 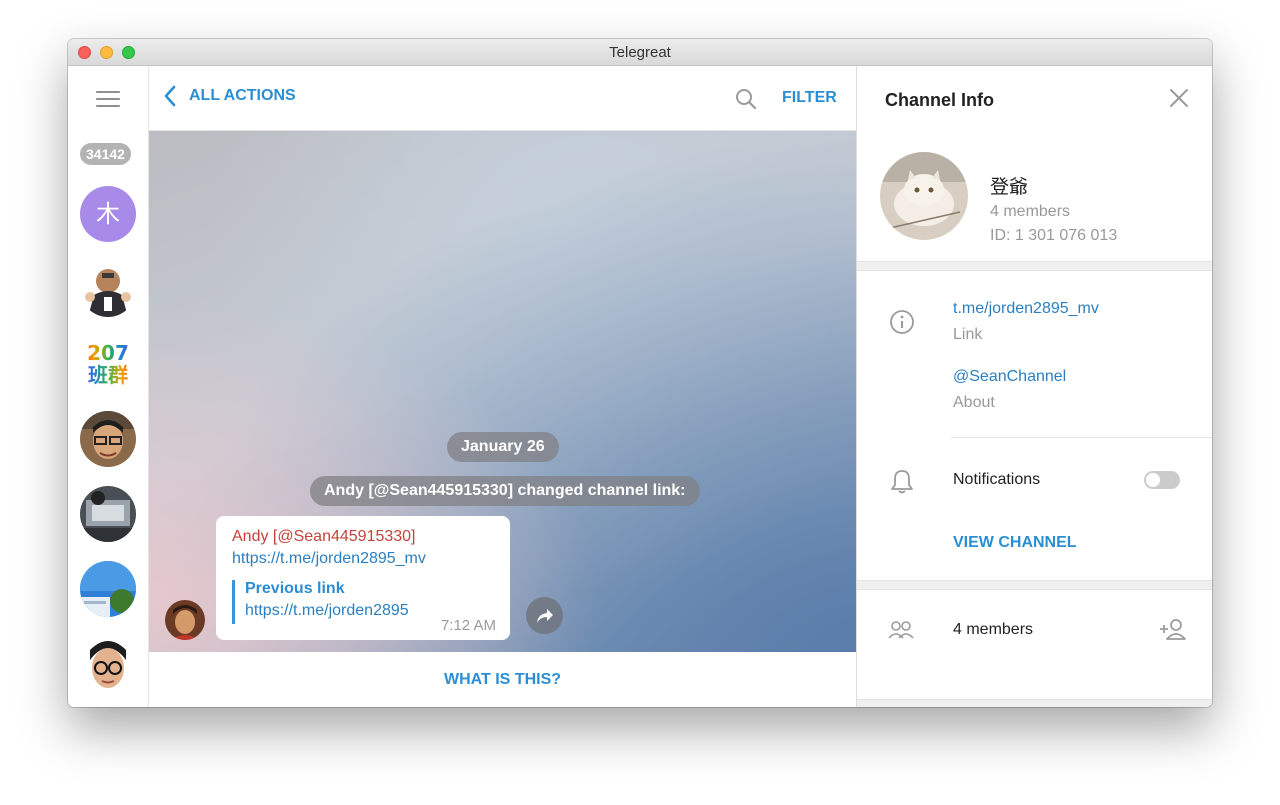 What do you see at coordinates (902, 483) in the screenshot?
I see `bell-icon` at bounding box center [902, 483].